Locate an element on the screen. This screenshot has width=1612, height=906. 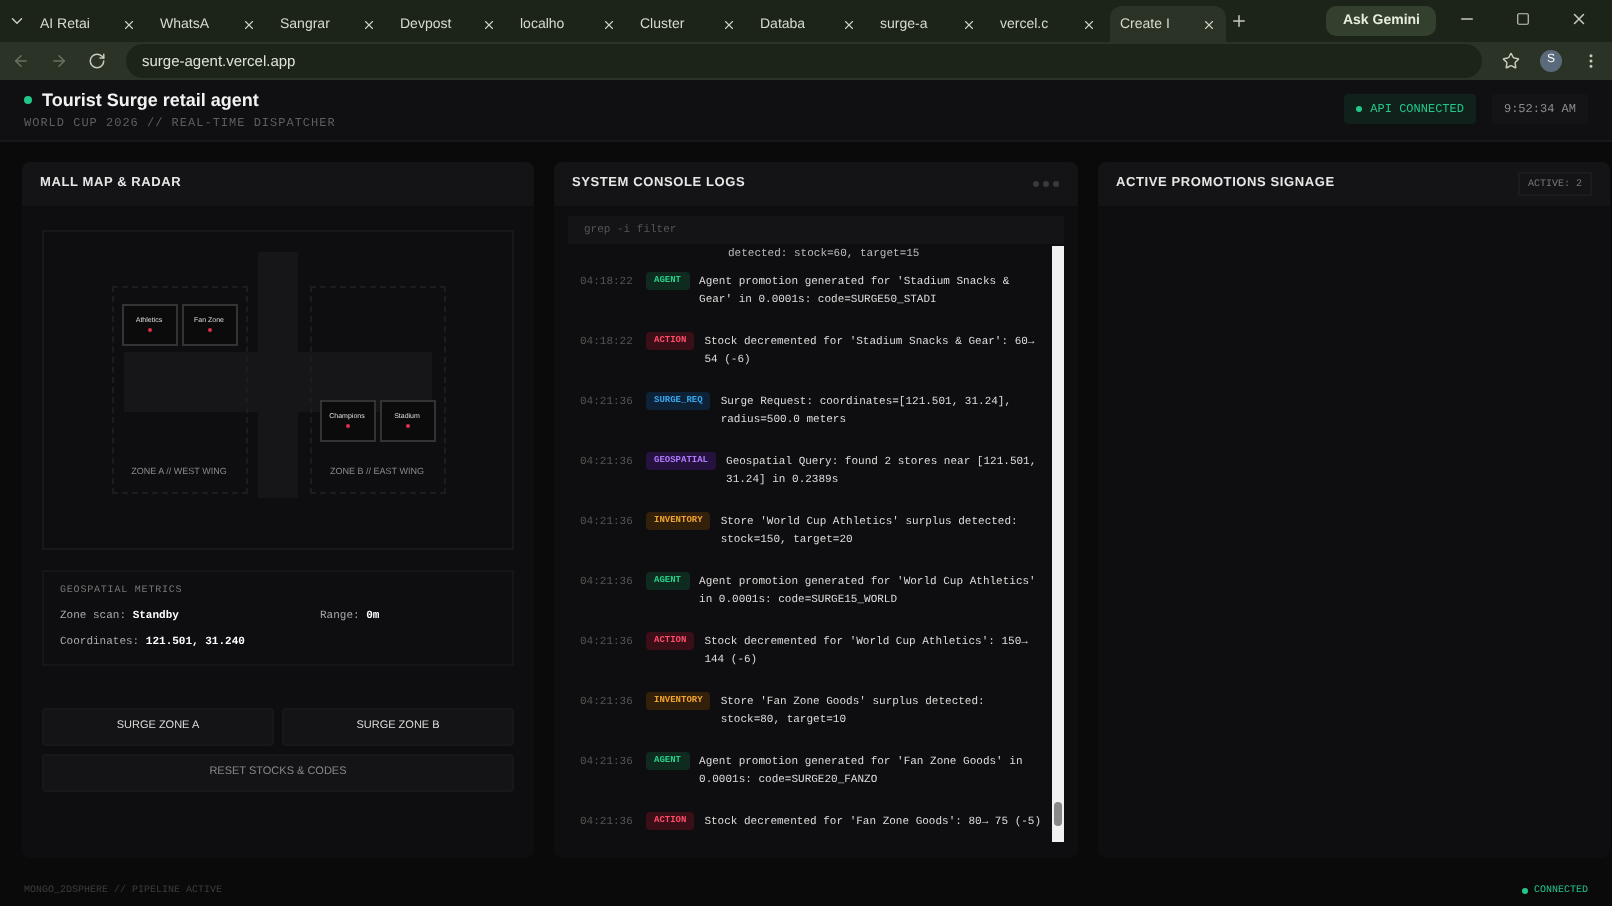
app-title: Tourist Surge retail agent is located at coordinates (150, 99).